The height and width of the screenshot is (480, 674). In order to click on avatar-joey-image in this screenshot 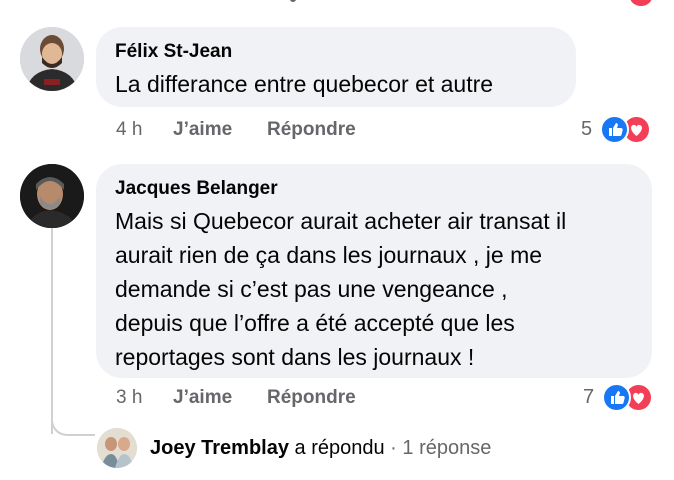, I will do `click(117, 448)`.